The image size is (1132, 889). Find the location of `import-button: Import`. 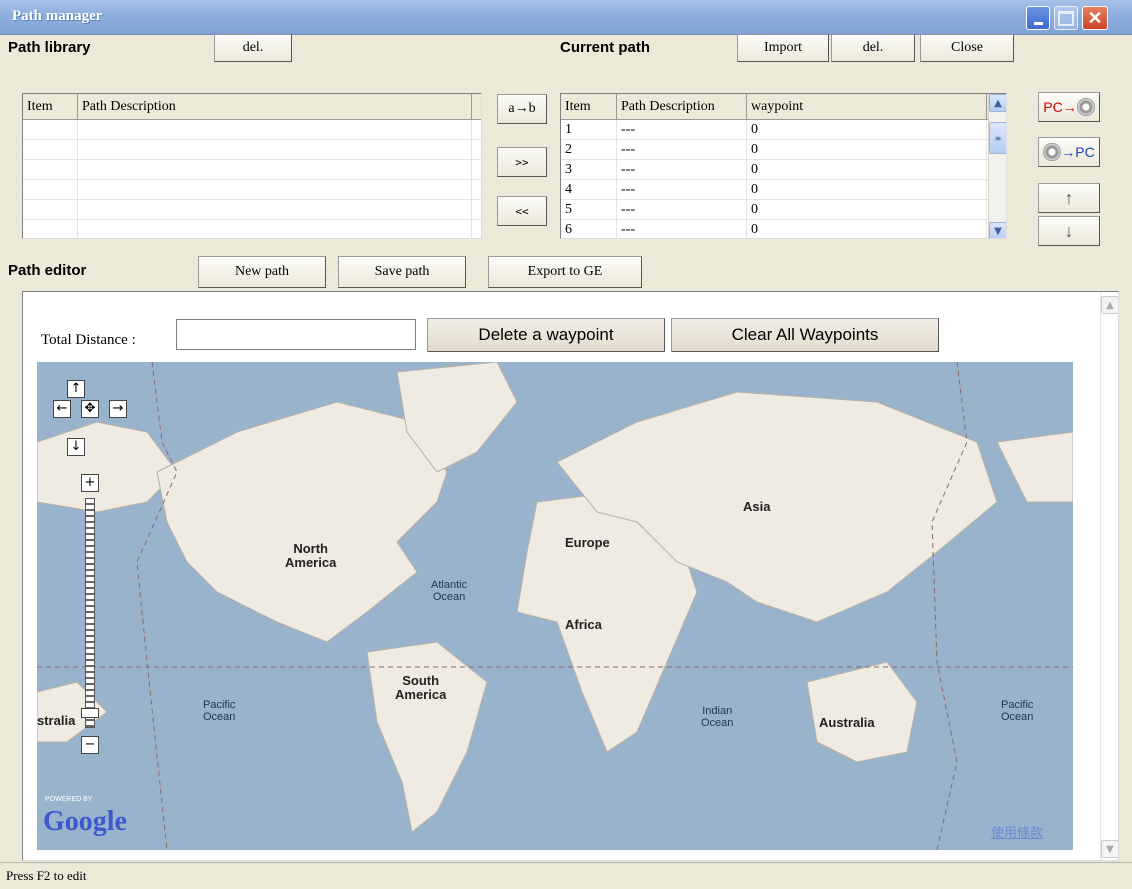

import-button: Import is located at coordinates (783, 48).